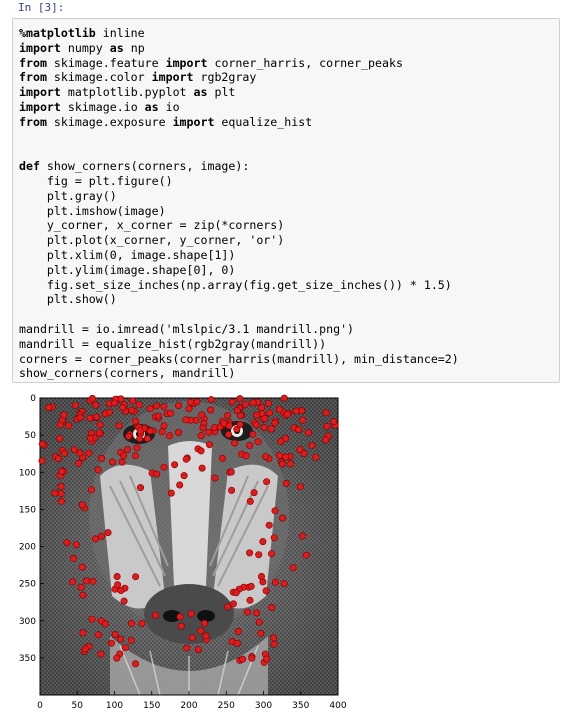 This screenshot has width=572, height=713. I want to click on code-line: plt.gray(), so click(68, 196).